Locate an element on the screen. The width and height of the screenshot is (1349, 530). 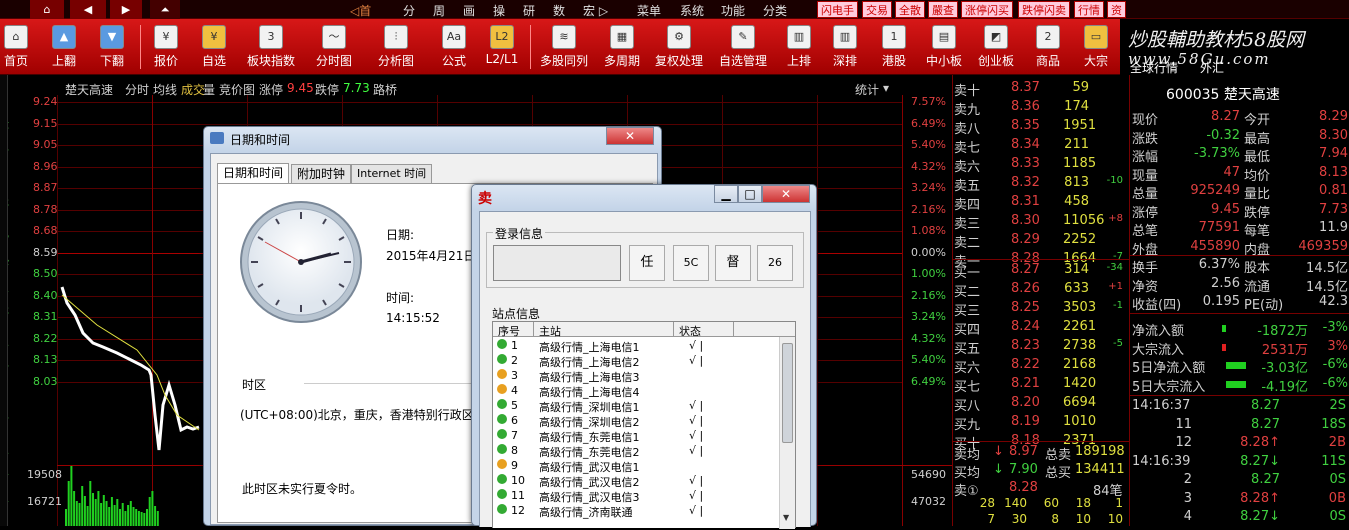
order-book-row: 买二 8.26 633 +1 is located at coordinates (1041, 290).